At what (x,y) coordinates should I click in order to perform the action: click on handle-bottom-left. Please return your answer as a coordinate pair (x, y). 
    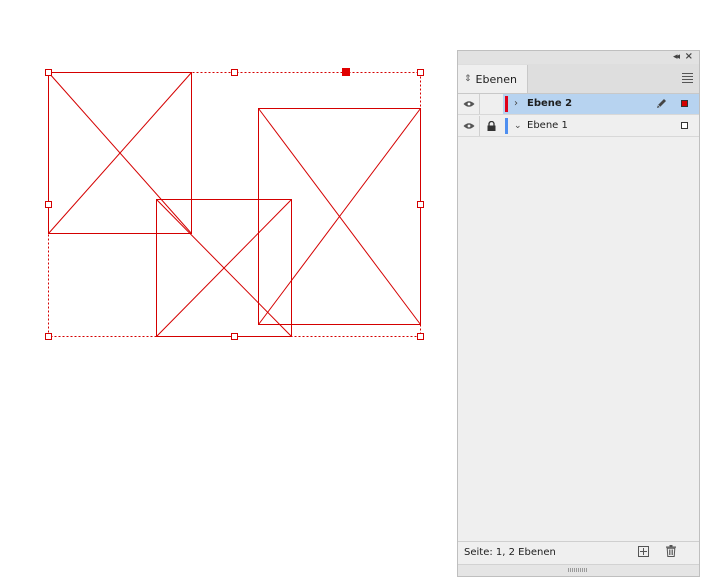
    Looking at the image, I should click on (48, 336).